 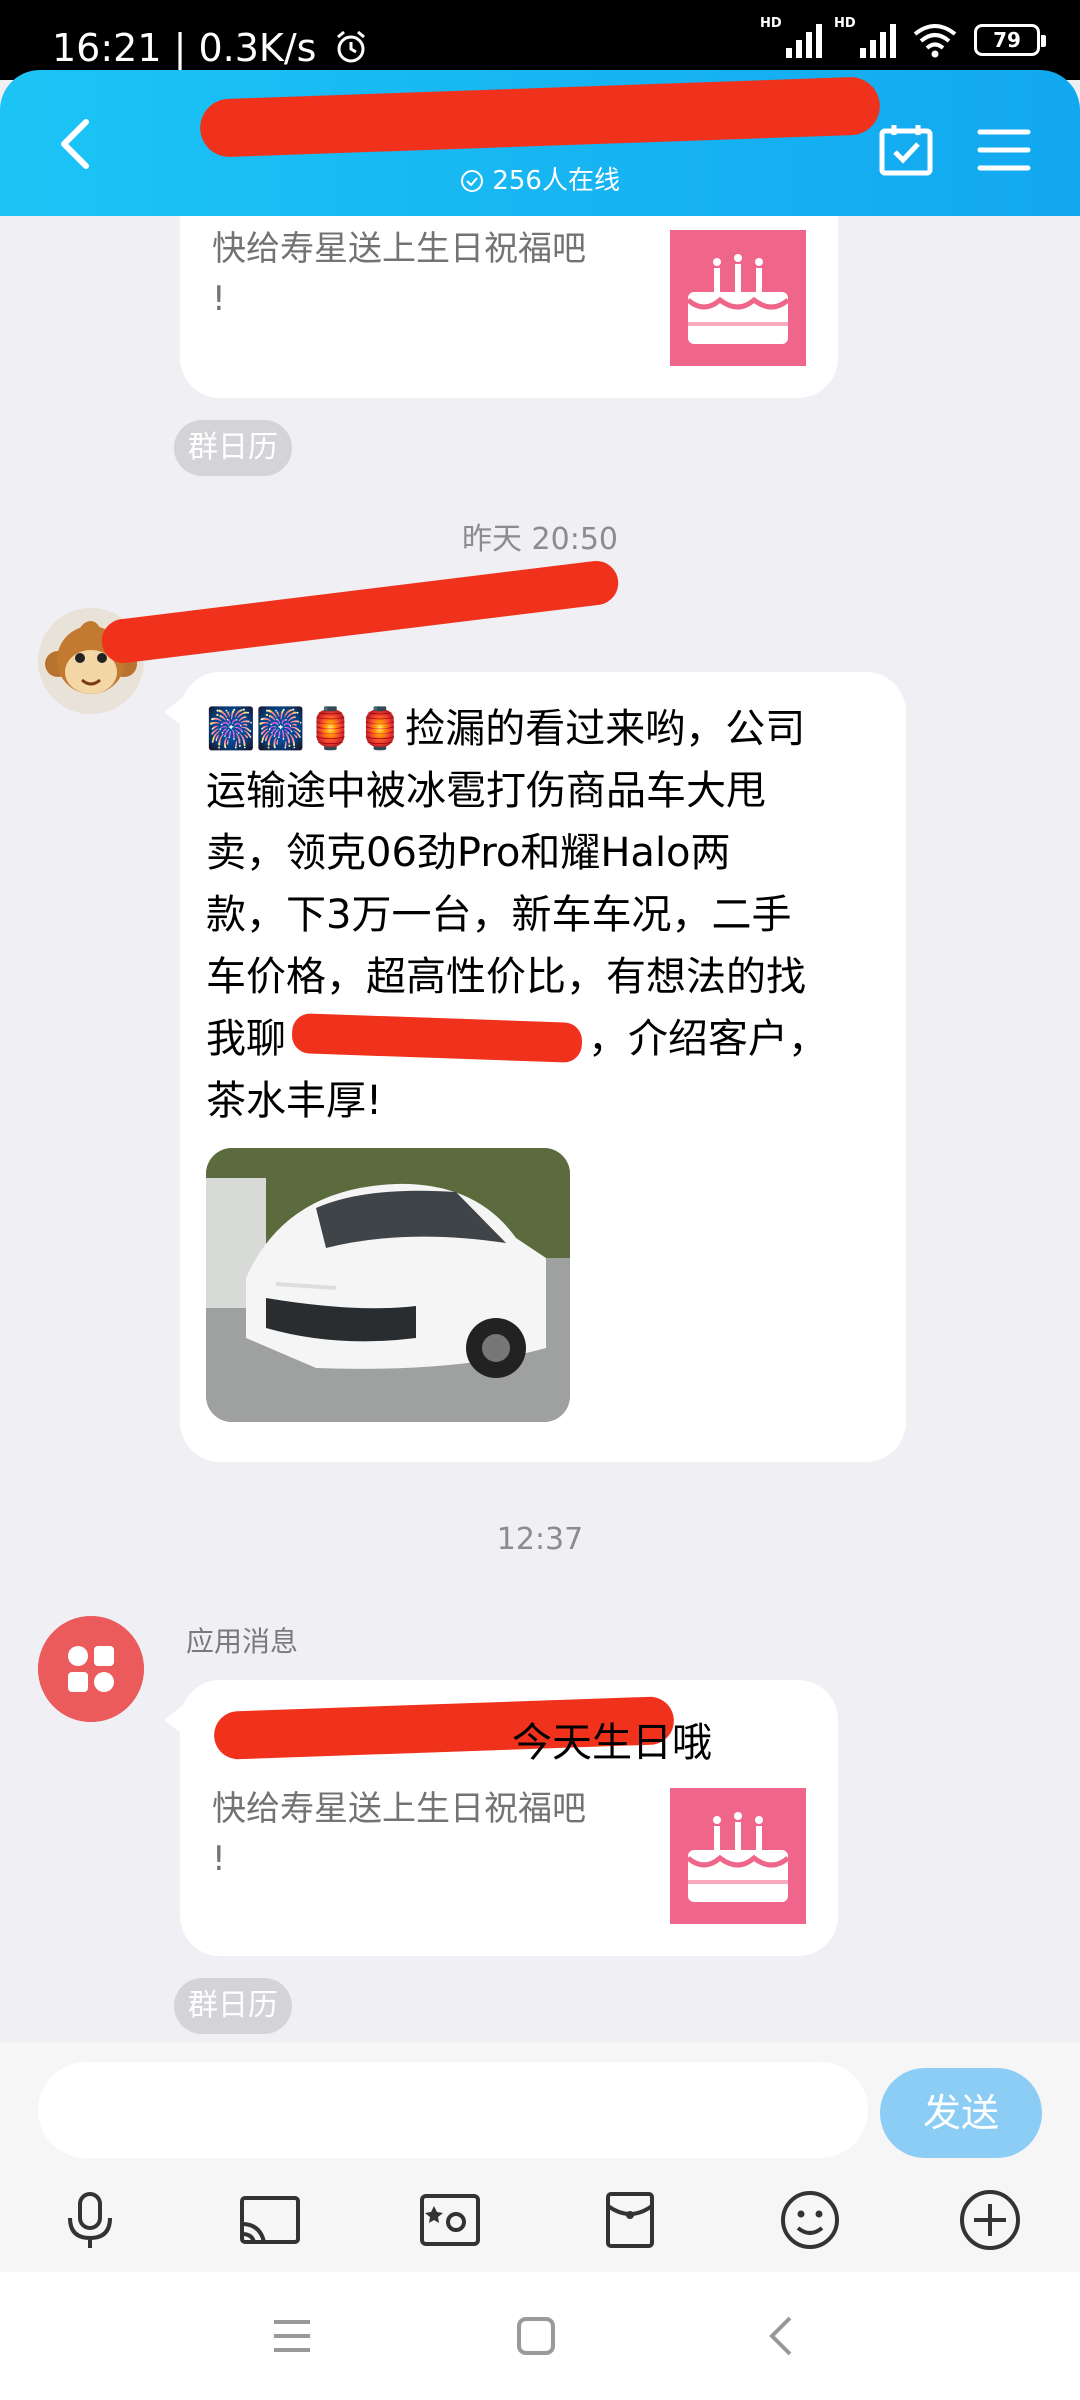 What do you see at coordinates (360, 612) in the screenshot?
I see `sender-name-redacted` at bounding box center [360, 612].